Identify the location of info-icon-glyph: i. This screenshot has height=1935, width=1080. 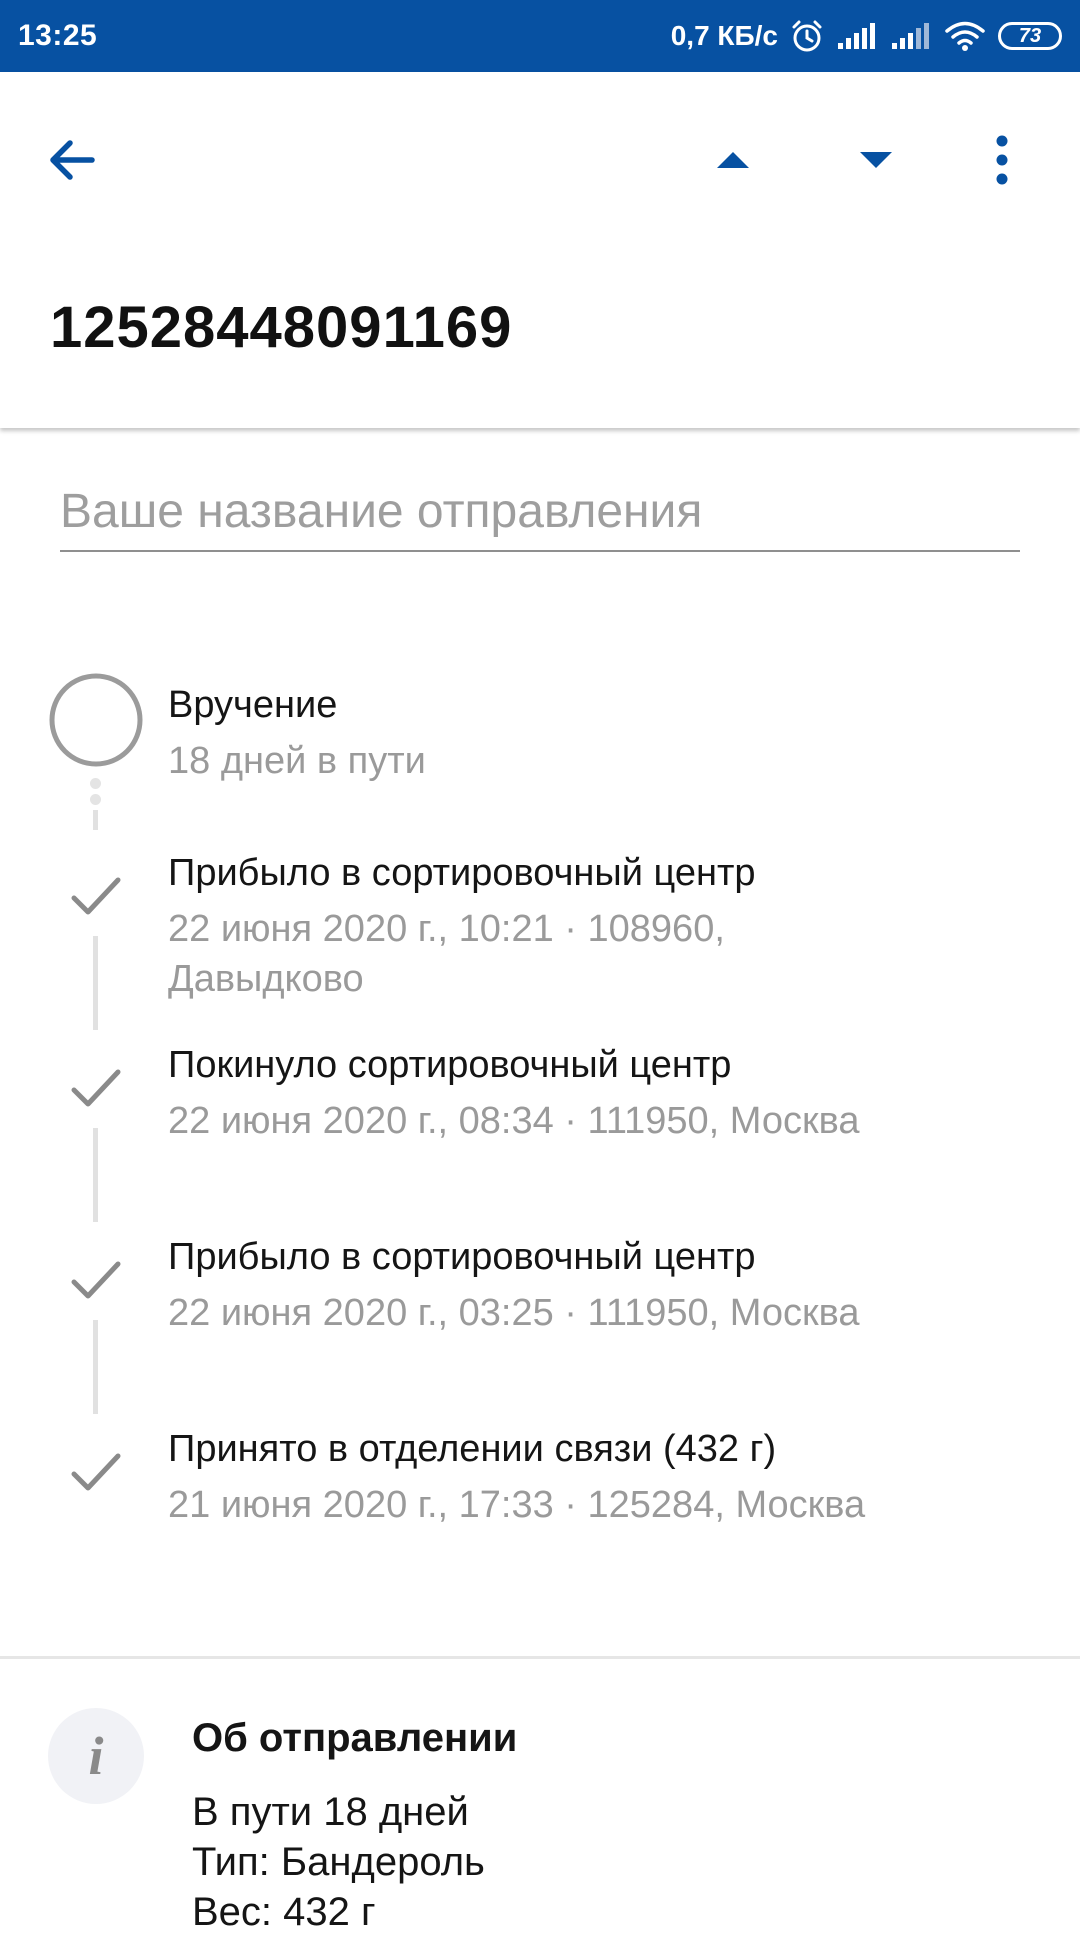
(96, 1756).